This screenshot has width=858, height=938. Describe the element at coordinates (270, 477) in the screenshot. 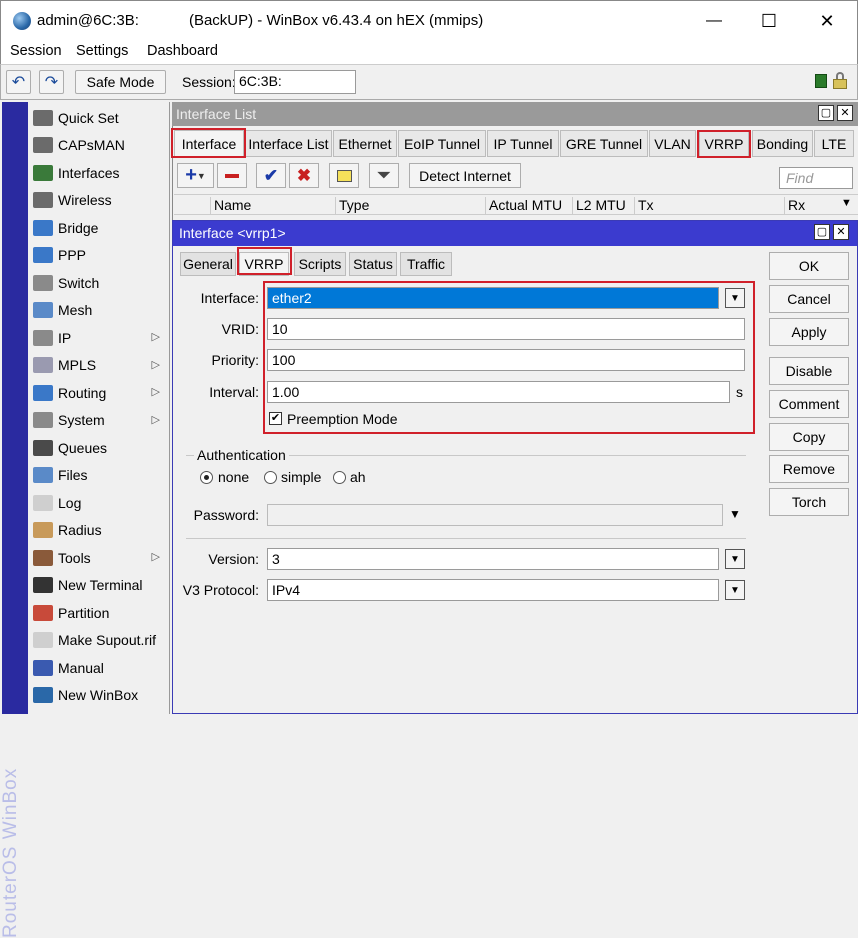

I see `auth-simple-radio` at that location.